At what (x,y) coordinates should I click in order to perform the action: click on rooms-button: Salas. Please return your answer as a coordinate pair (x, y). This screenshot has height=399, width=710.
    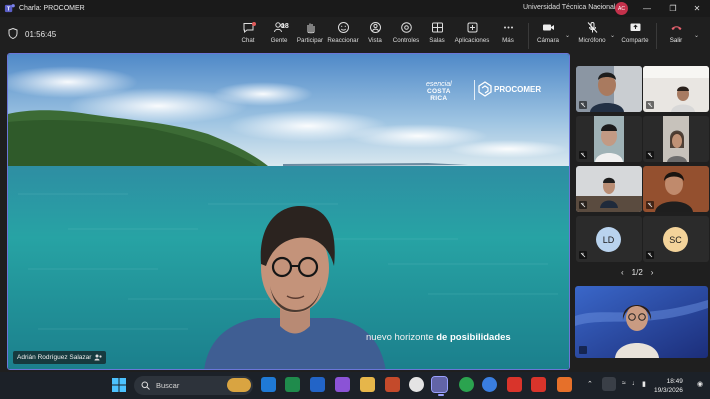
    Looking at the image, I should click on (437, 35).